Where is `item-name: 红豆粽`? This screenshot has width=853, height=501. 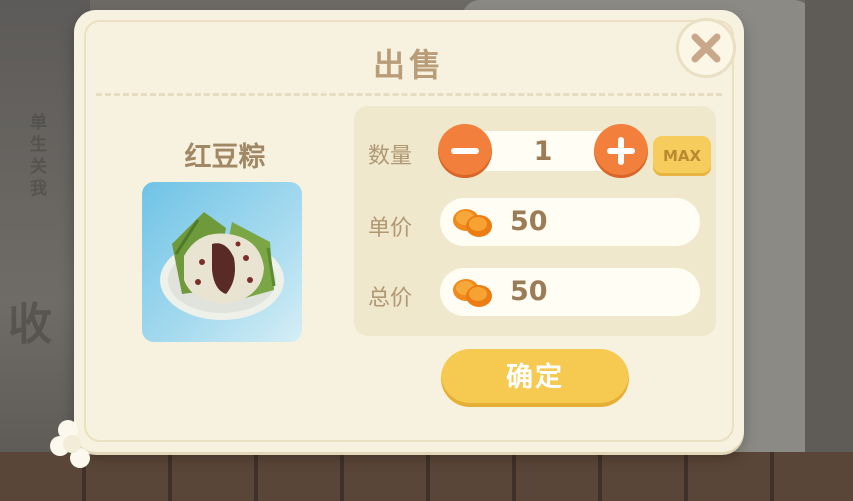
item-name: 红豆粽 is located at coordinates (225, 157).